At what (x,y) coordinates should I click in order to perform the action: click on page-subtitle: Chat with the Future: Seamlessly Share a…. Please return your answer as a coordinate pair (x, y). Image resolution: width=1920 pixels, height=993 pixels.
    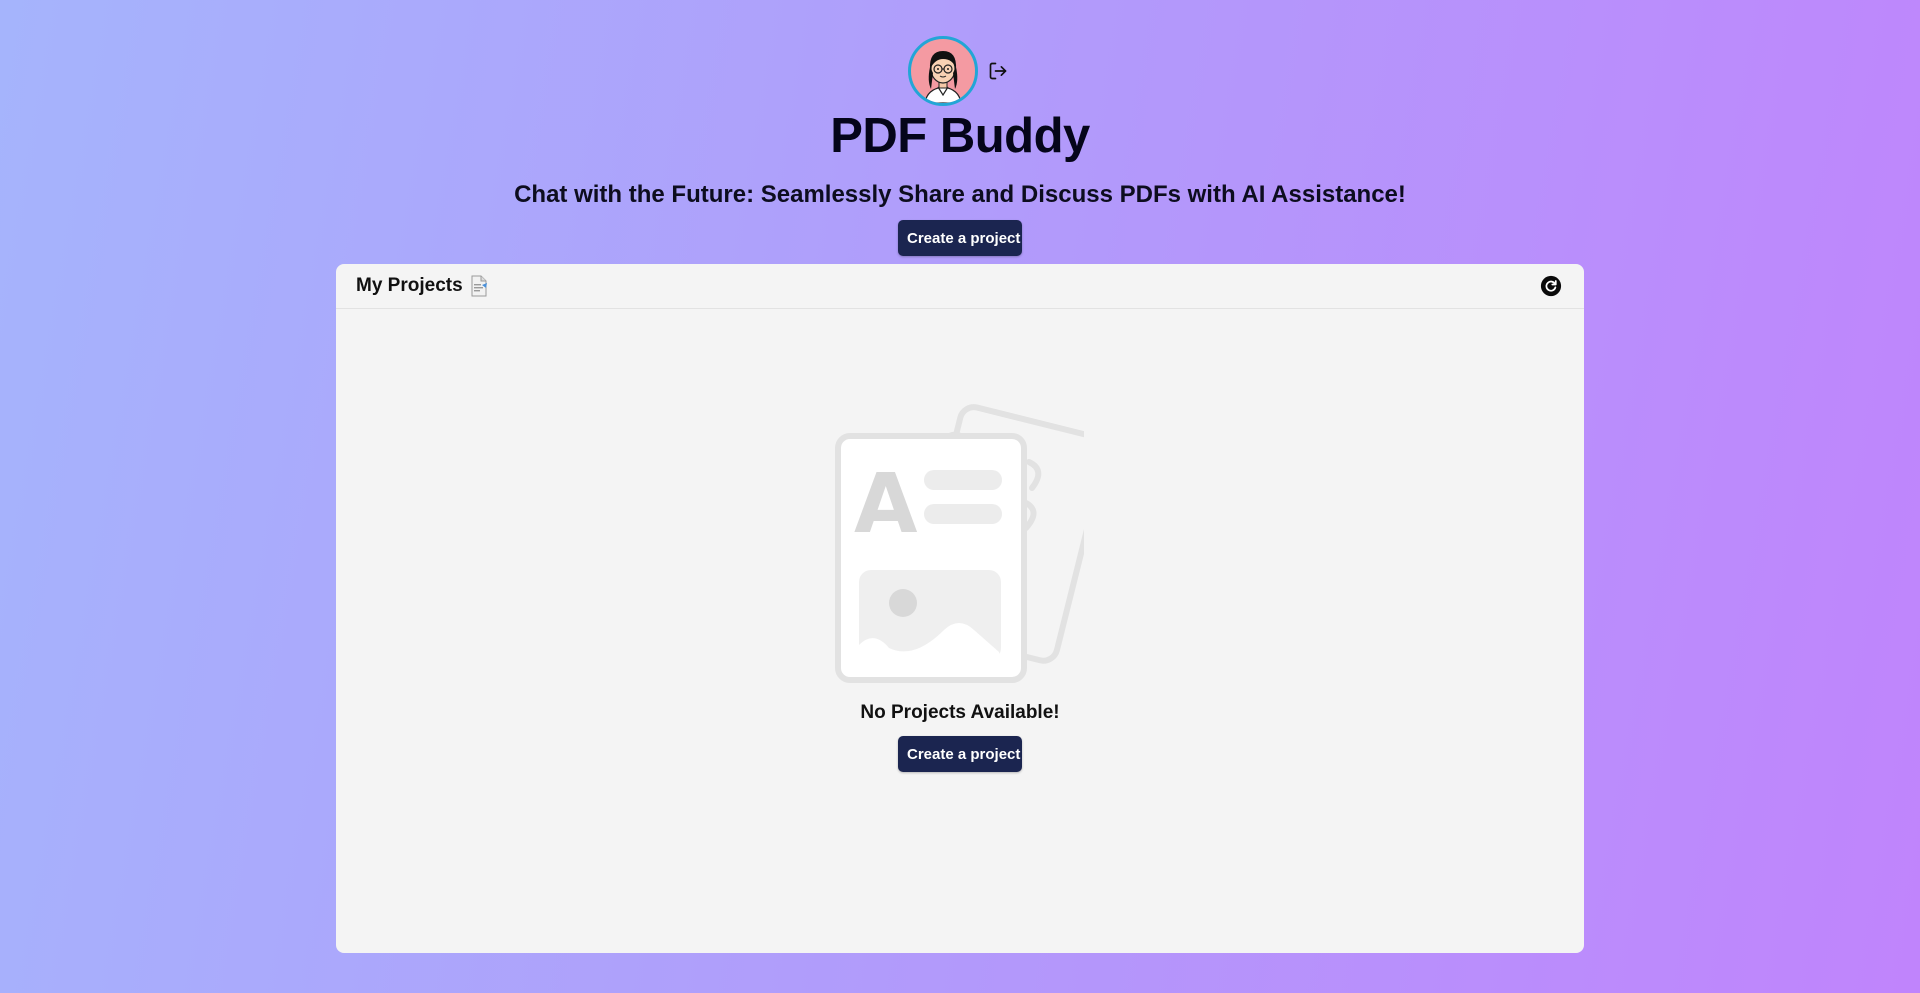
    Looking at the image, I should click on (960, 194).